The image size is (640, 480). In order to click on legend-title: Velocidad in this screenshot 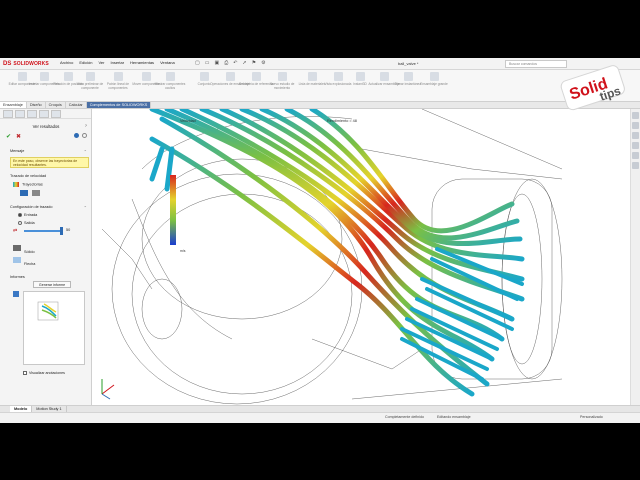, I will do `click(188, 121)`.